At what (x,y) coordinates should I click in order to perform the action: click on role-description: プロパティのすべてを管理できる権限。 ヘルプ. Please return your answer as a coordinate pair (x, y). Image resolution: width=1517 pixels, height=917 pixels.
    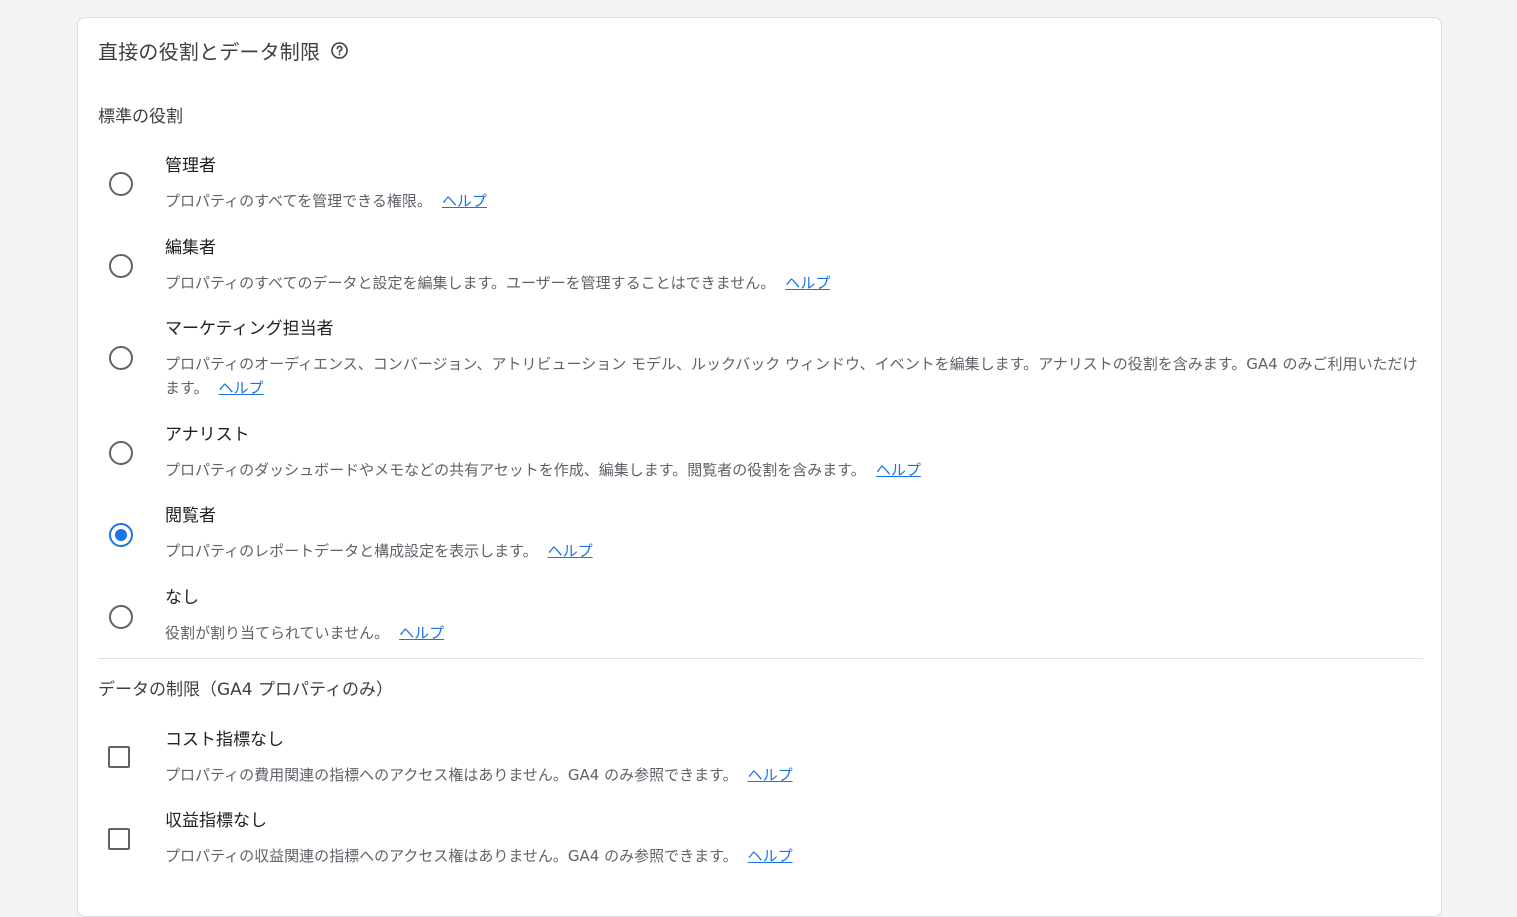
    Looking at the image, I should click on (326, 201).